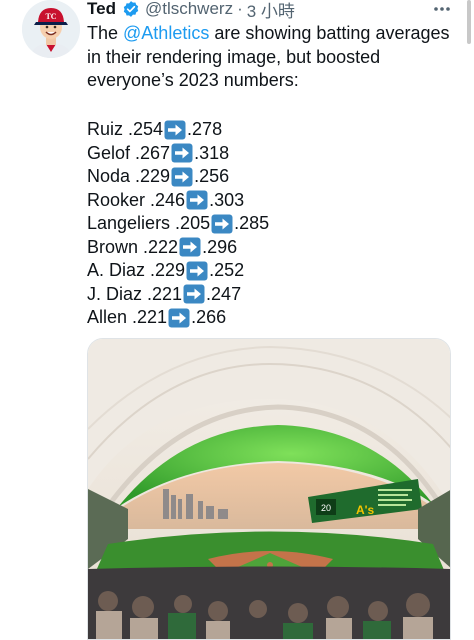  I want to click on stat-before: A. Diaz .229, so click(136, 270).